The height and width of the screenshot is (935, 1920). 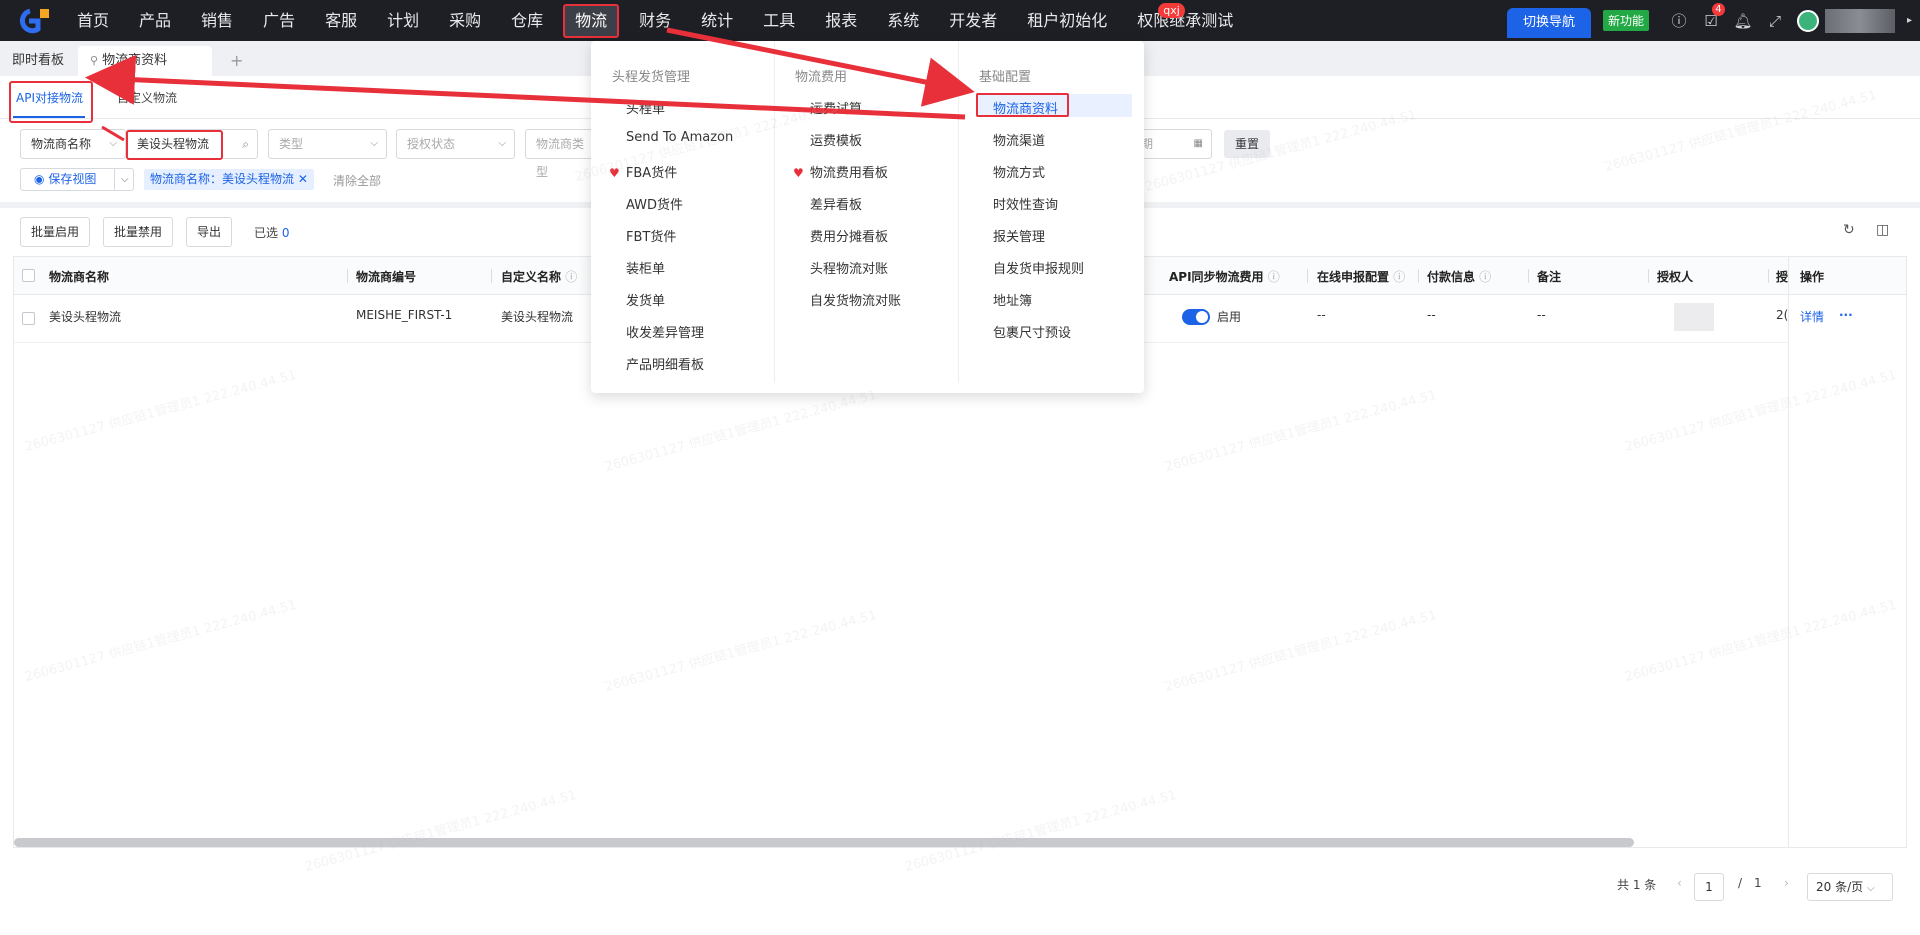 What do you see at coordinates (38, 61) in the screenshot?
I see `tab-dashboard: 即时看板` at bounding box center [38, 61].